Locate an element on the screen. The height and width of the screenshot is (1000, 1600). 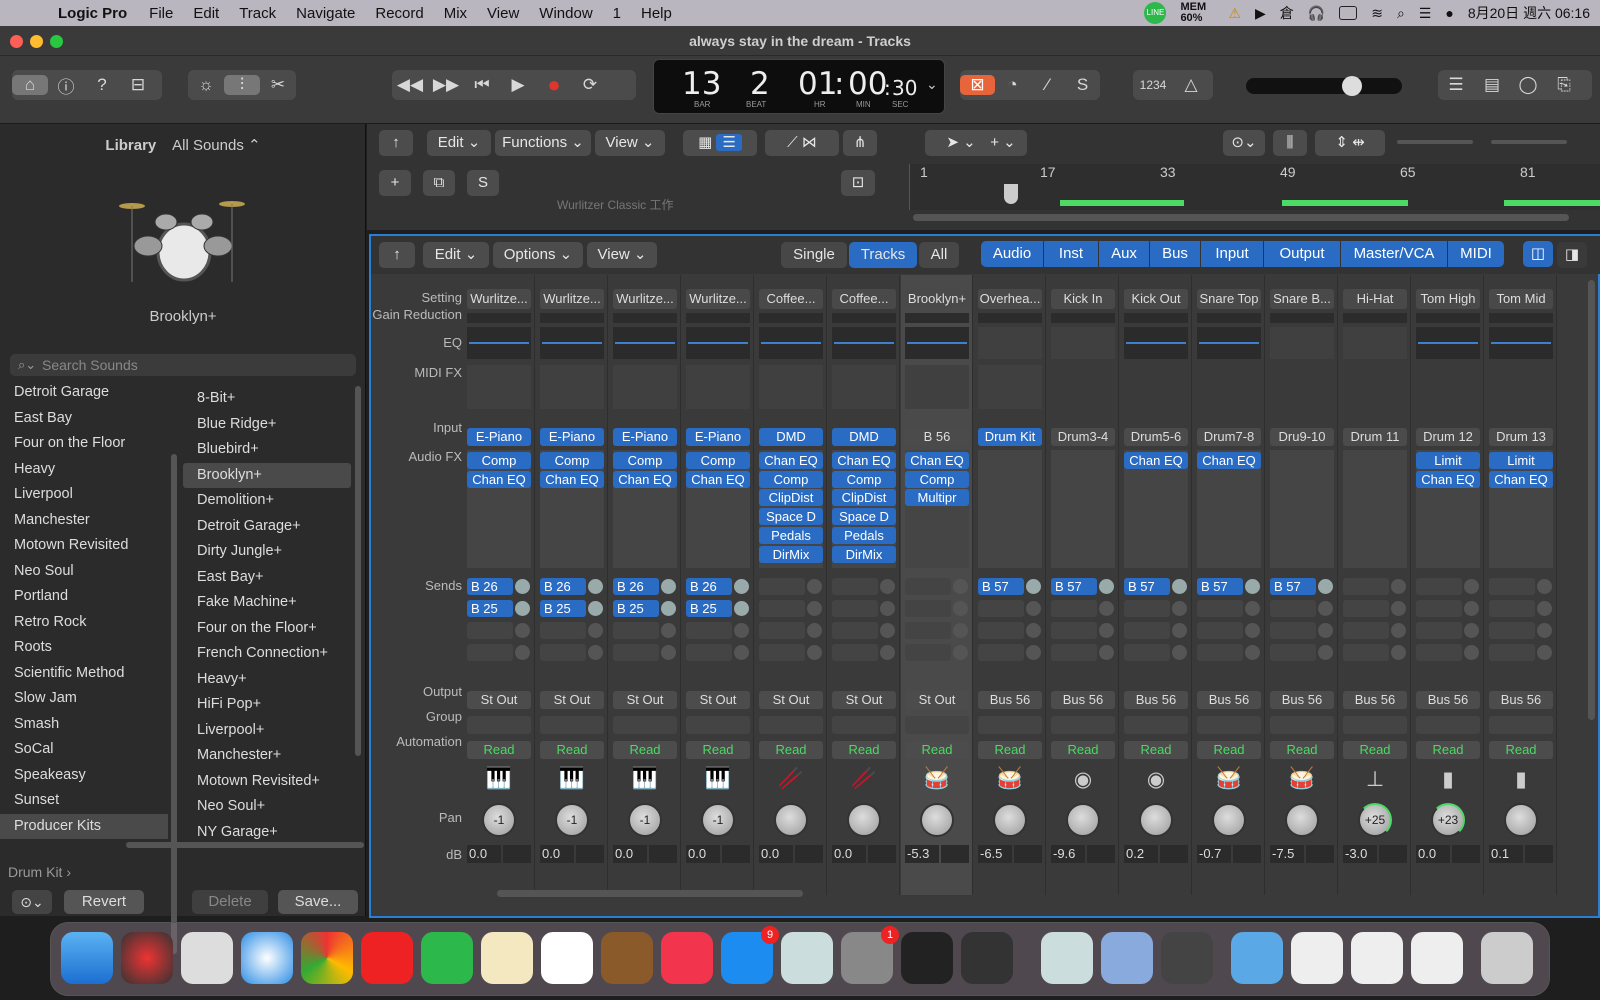
wifi-icon: ≋ is located at coordinates (1377, 13).